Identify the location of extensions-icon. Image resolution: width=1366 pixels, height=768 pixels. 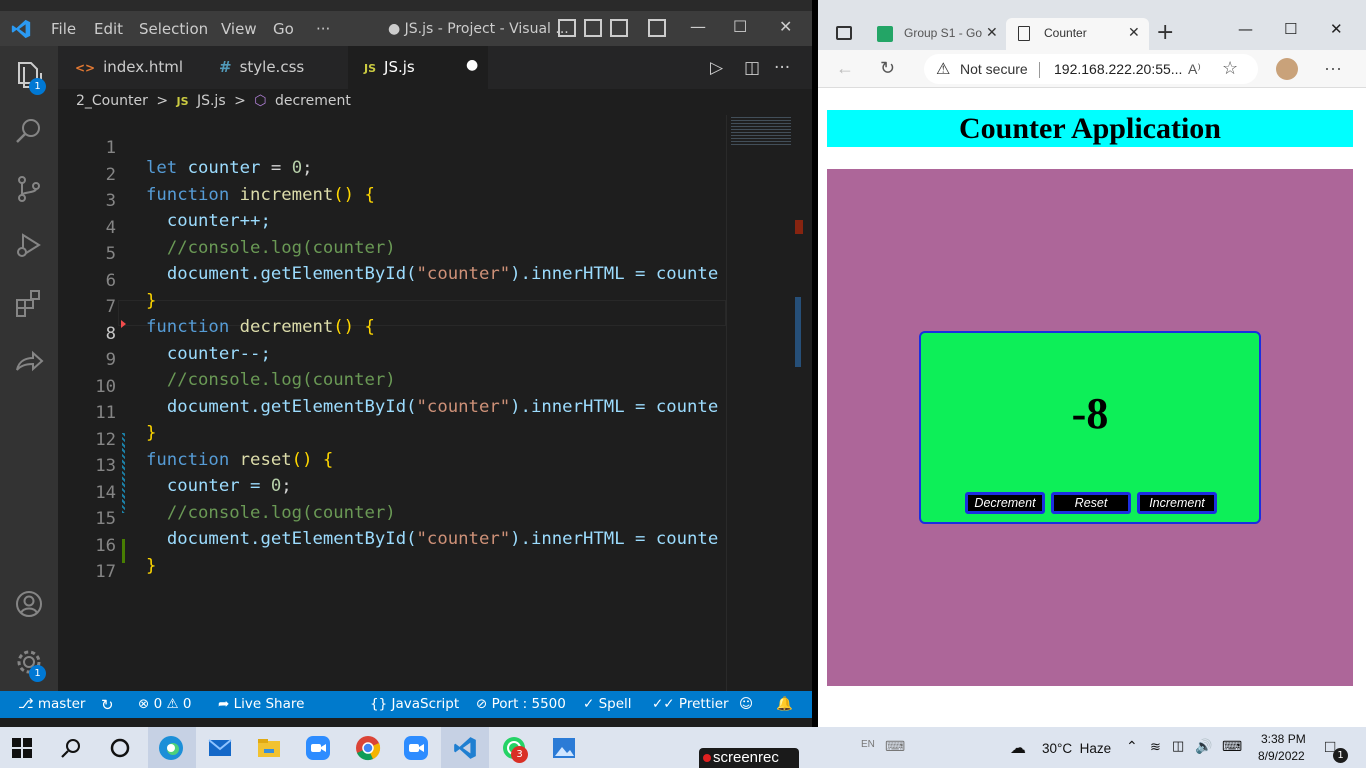
(29, 304).